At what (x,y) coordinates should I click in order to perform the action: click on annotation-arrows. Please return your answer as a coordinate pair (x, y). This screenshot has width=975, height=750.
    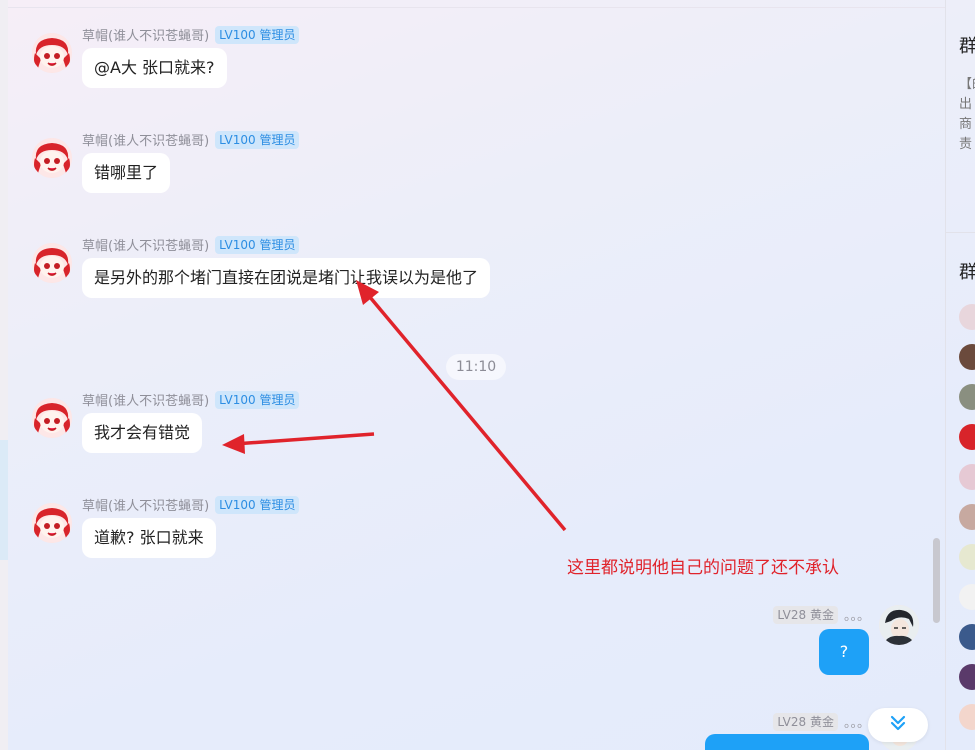
    Looking at the image, I should click on (394, 406).